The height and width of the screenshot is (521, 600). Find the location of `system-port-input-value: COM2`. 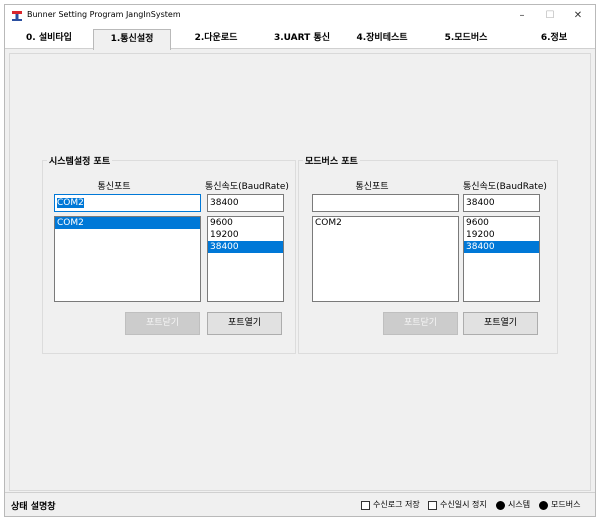

system-port-input-value: COM2 is located at coordinates (70, 203).